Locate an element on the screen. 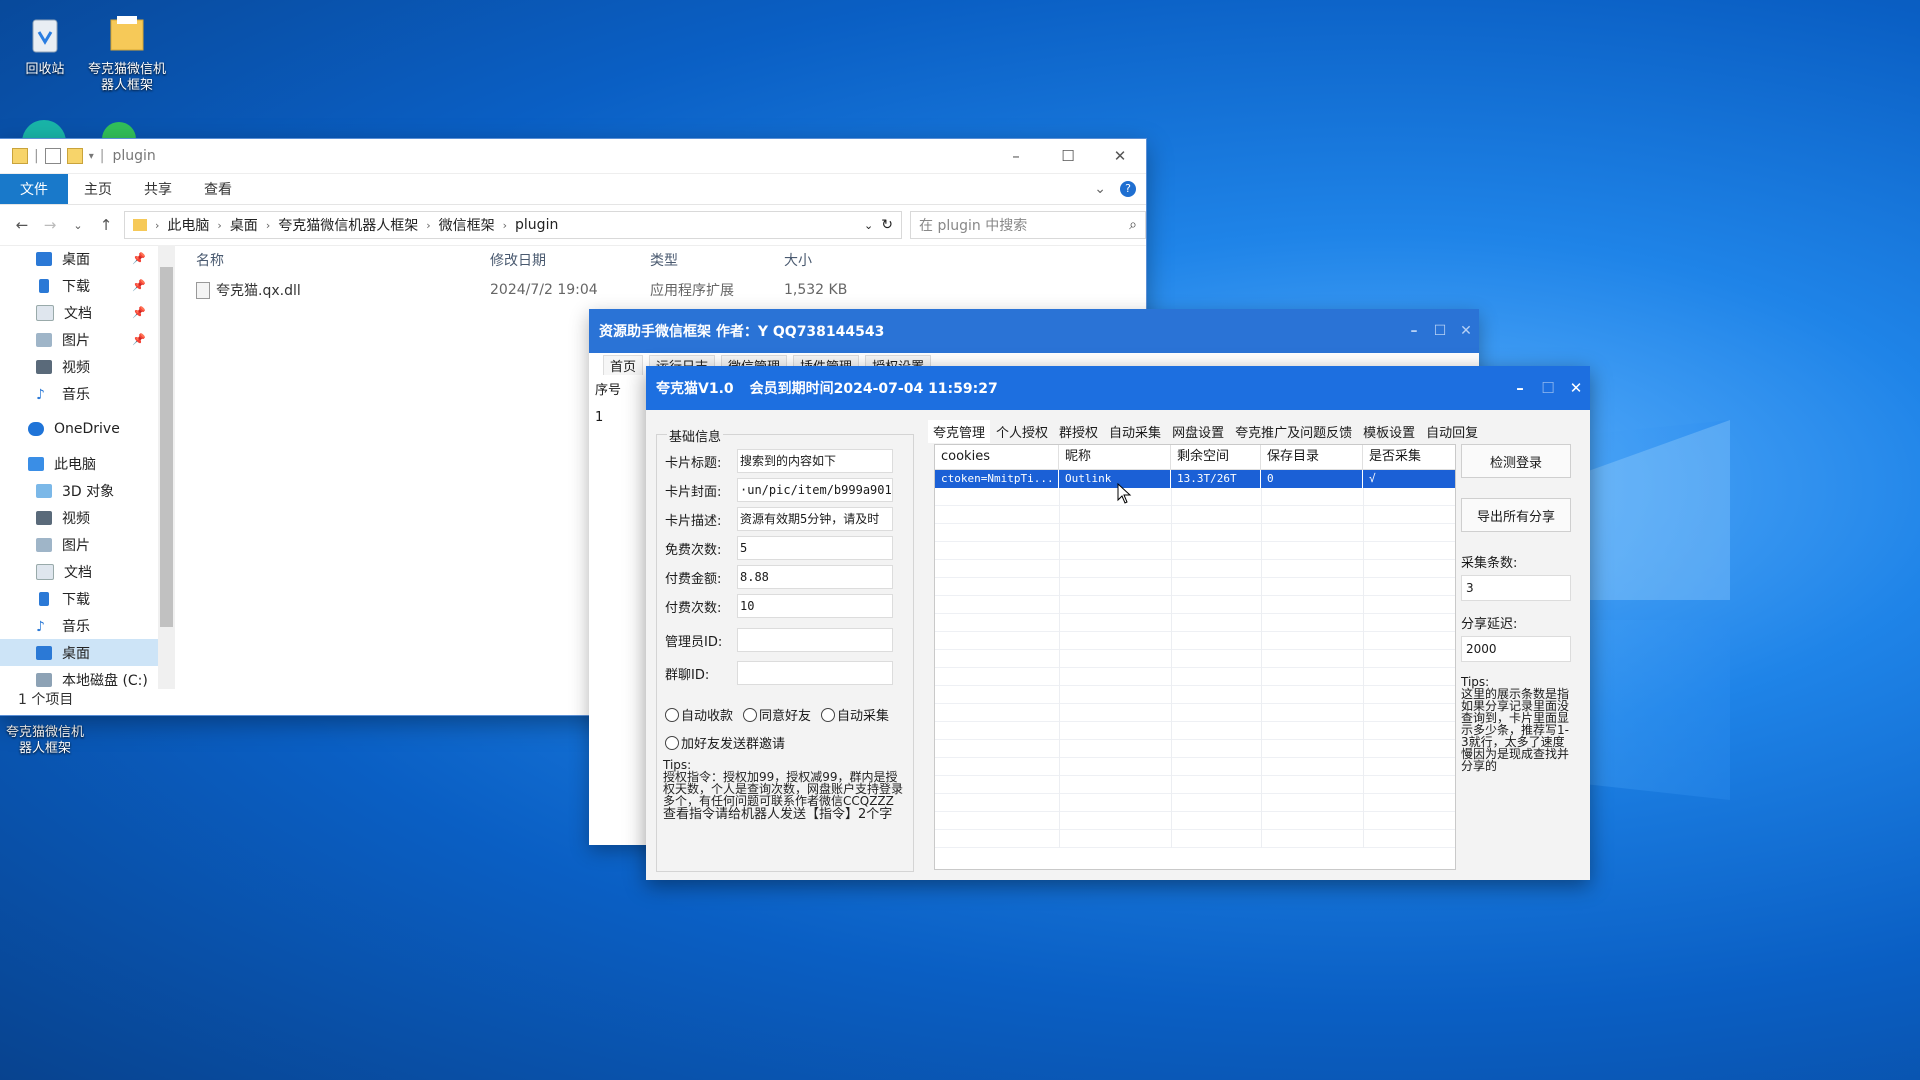 The height and width of the screenshot is (1080, 1920). card-cover-row: 卡片封面: ·un/pic/item/b999a9014c is located at coordinates (779, 490).